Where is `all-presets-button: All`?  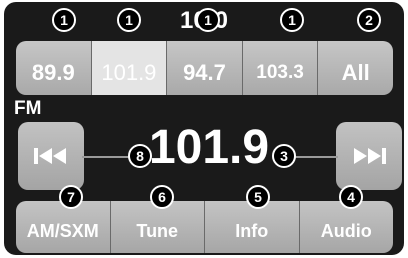 all-presets-button: All is located at coordinates (355, 68).